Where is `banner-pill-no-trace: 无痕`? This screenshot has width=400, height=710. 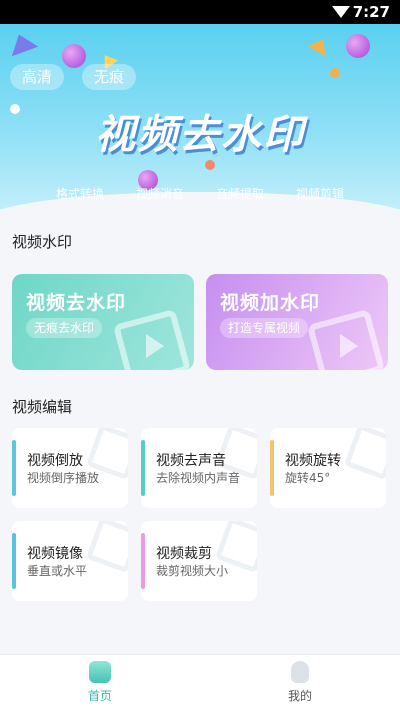 banner-pill-no-trace: 无痕 is located at coordinates (109, 77).